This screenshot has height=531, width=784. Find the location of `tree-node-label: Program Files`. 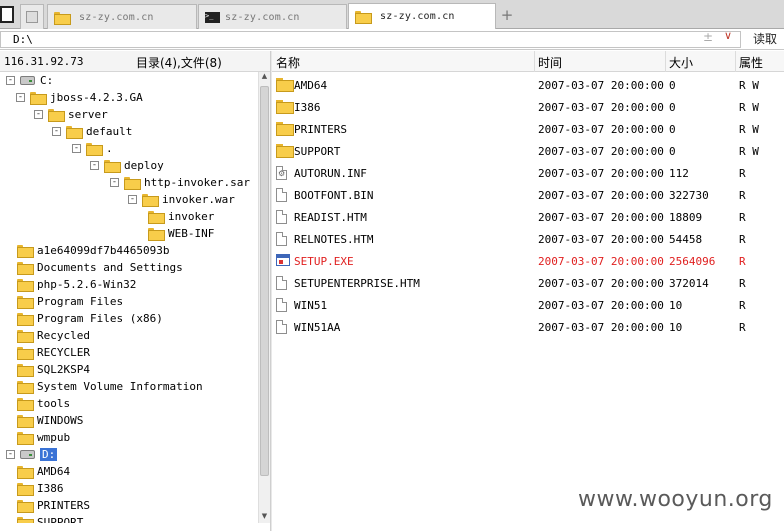

tree-node-label: Program Files is located at coordinates (80, 301).